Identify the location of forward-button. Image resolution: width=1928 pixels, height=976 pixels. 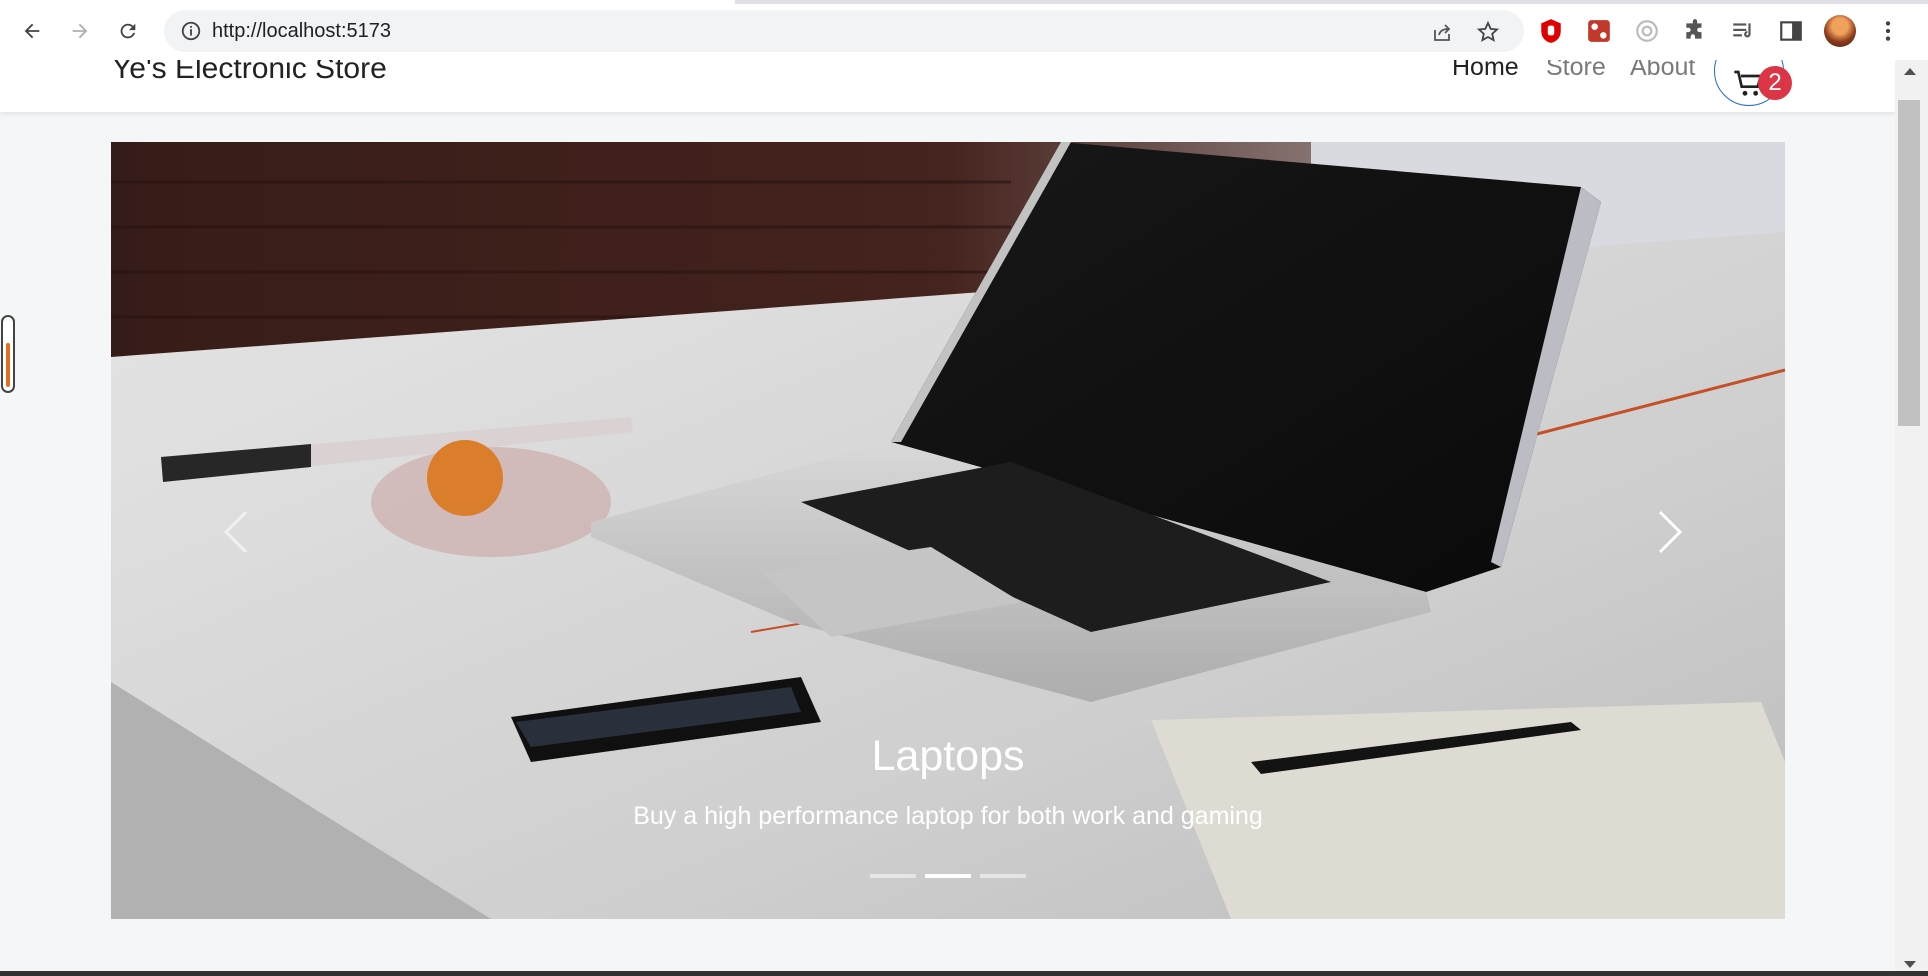
(80, 31).